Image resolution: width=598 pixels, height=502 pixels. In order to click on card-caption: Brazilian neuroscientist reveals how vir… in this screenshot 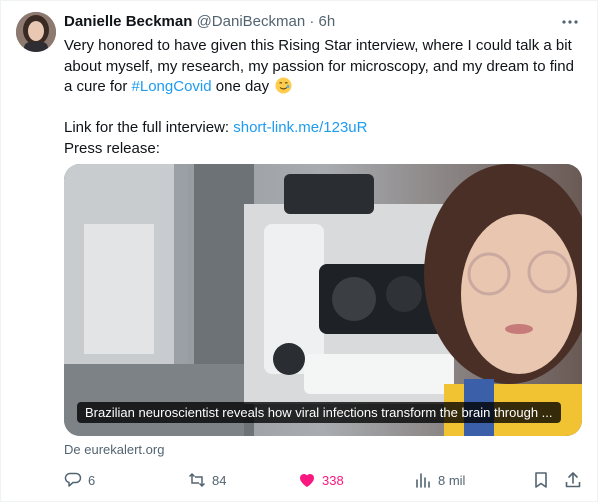, I will do `click(319, 412)`.